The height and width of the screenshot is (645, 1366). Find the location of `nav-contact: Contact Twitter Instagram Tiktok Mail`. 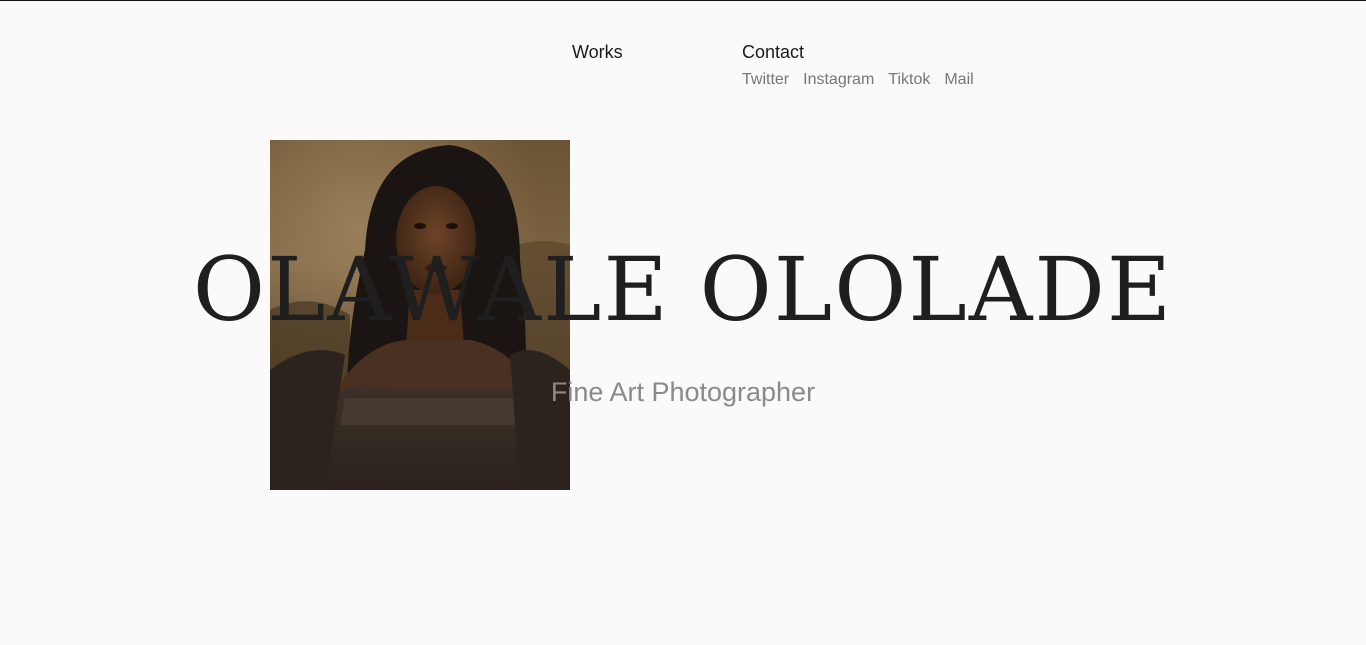

nav-contact: Contact Twitter Instagram Tiktok Mail is located at coordinates (858, 65).